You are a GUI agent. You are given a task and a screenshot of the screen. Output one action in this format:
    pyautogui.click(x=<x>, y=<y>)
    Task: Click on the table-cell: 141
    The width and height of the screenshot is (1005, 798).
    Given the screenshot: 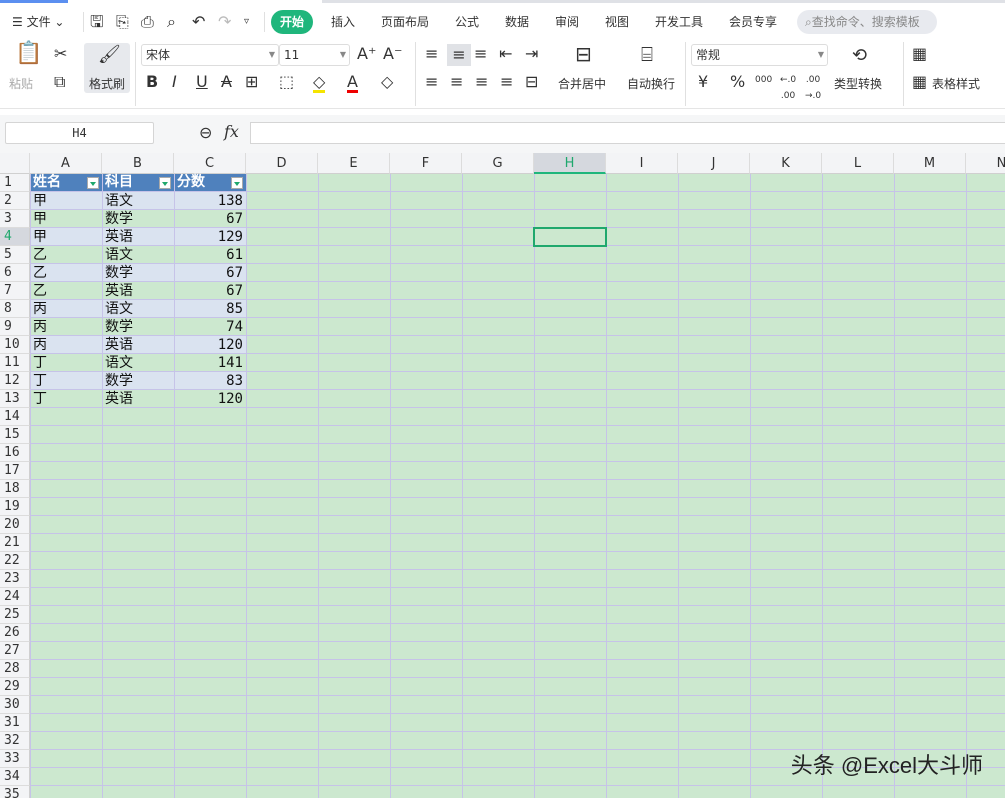 What is the action you would take?
    pyautogui.click(x=210, y=363)
    